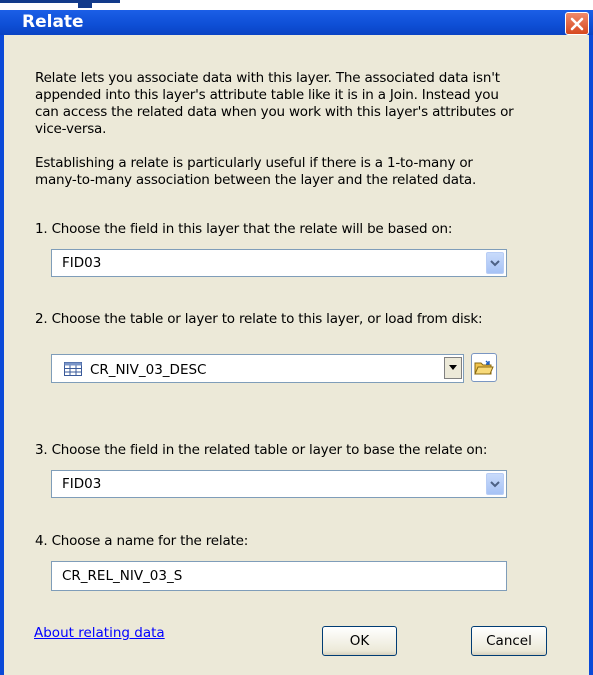 This screenshot has height=675, width=593. I want to click on intro-line-4: vice-versa., so click(71, 129).